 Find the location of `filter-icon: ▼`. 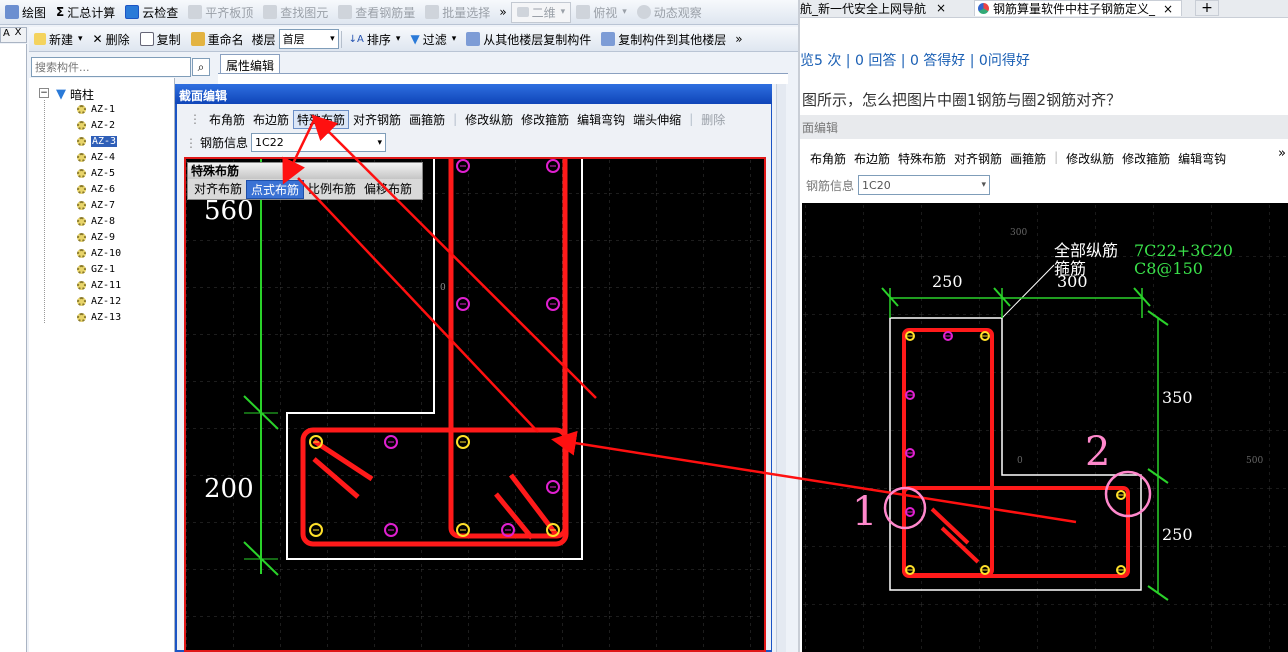

filter-icon: ▼ is located at coordinates (415, 39).